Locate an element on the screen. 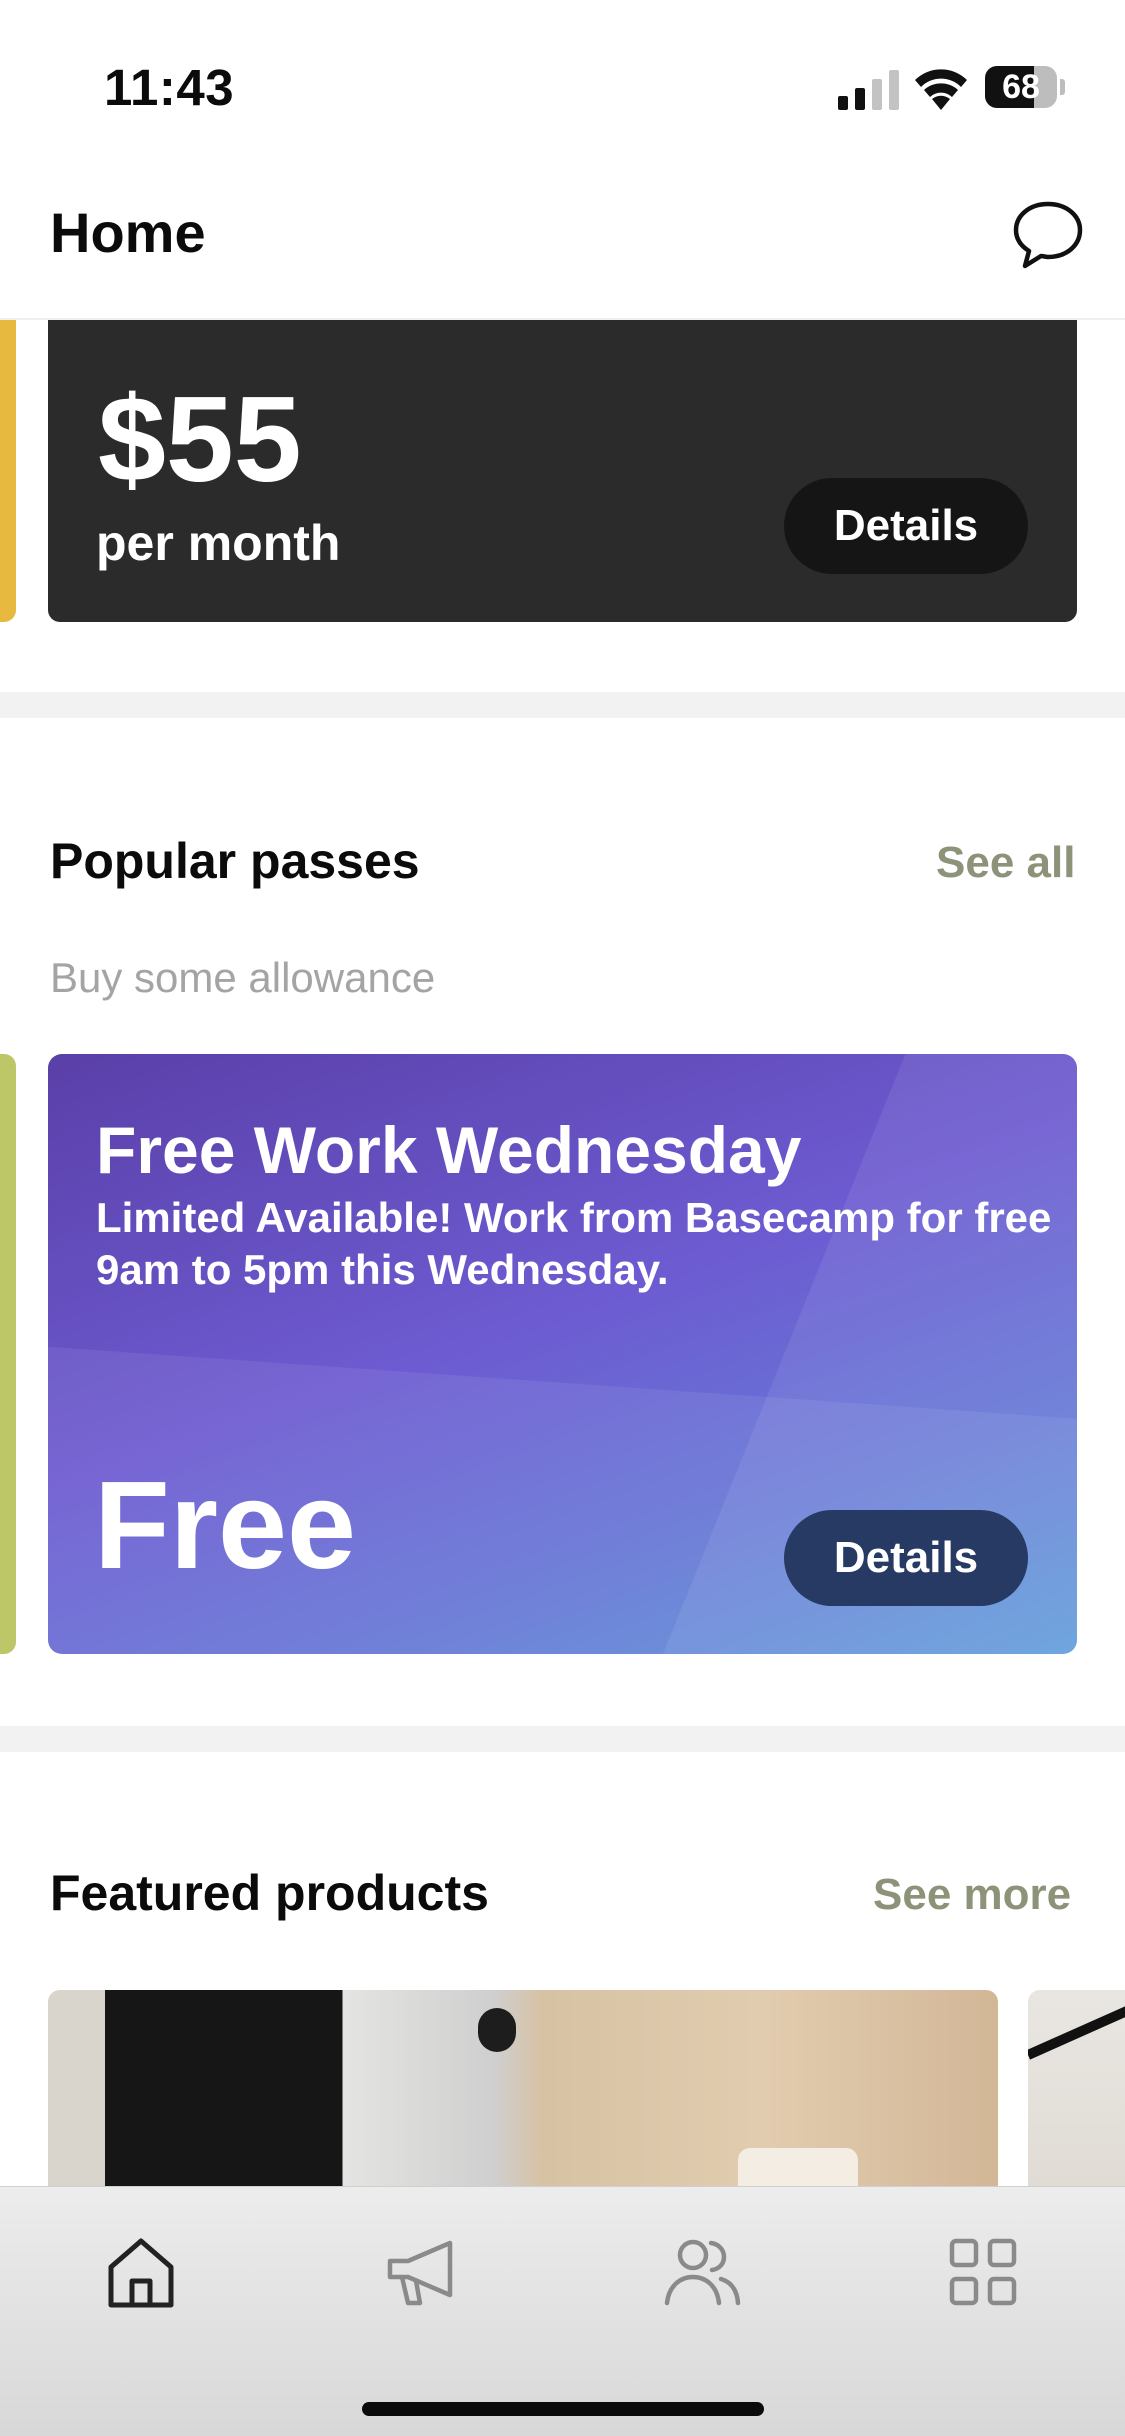  people-icon is located at coordinates (702, 2272).